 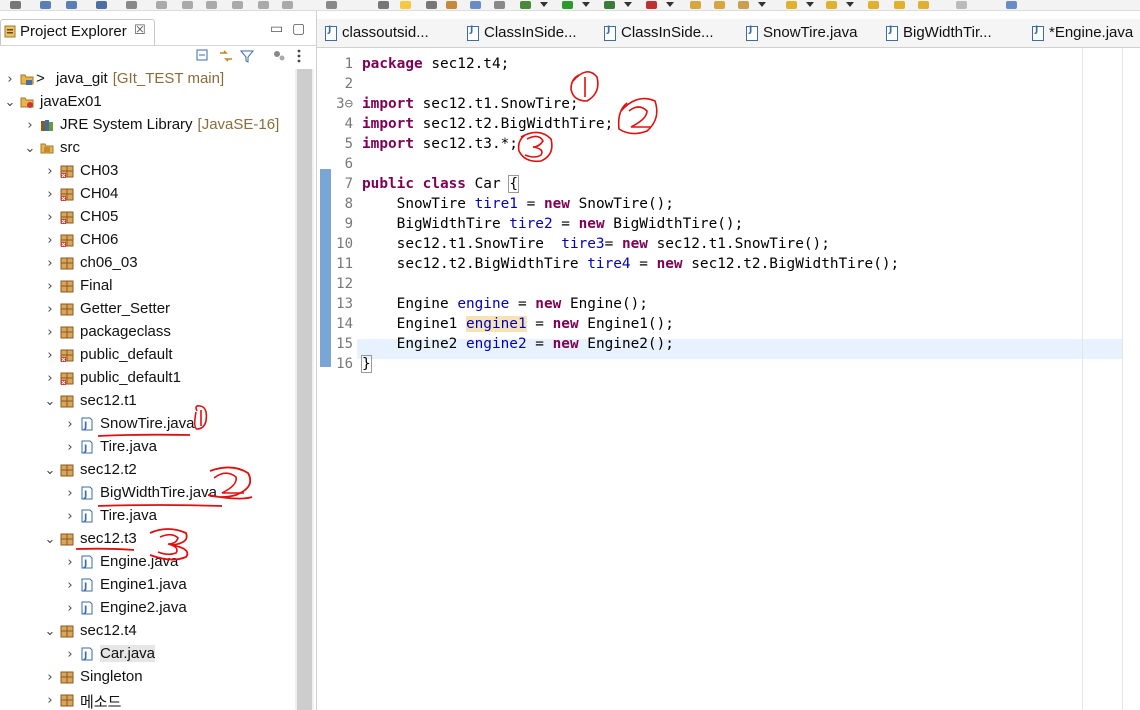 I want to click on disconnect-icon, so click(x=237, y=5).